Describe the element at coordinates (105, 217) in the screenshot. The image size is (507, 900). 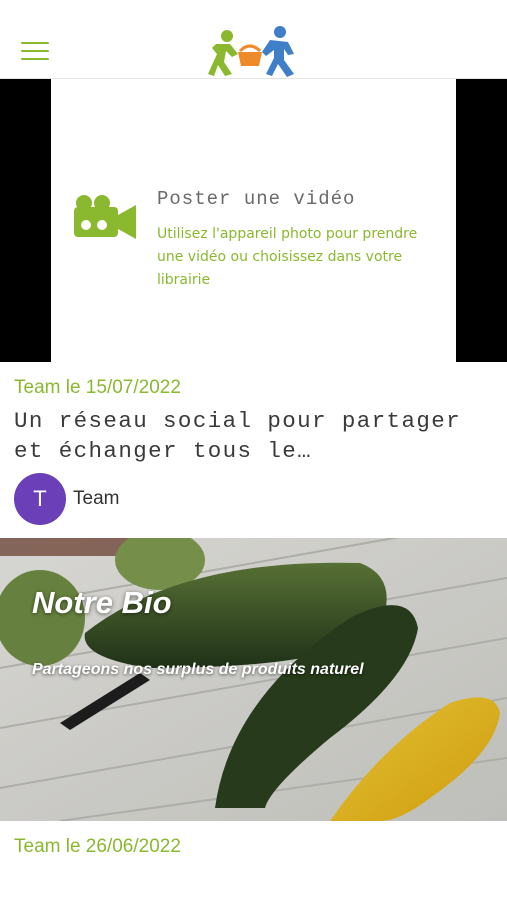
I see `video-camera-icon` at that location.